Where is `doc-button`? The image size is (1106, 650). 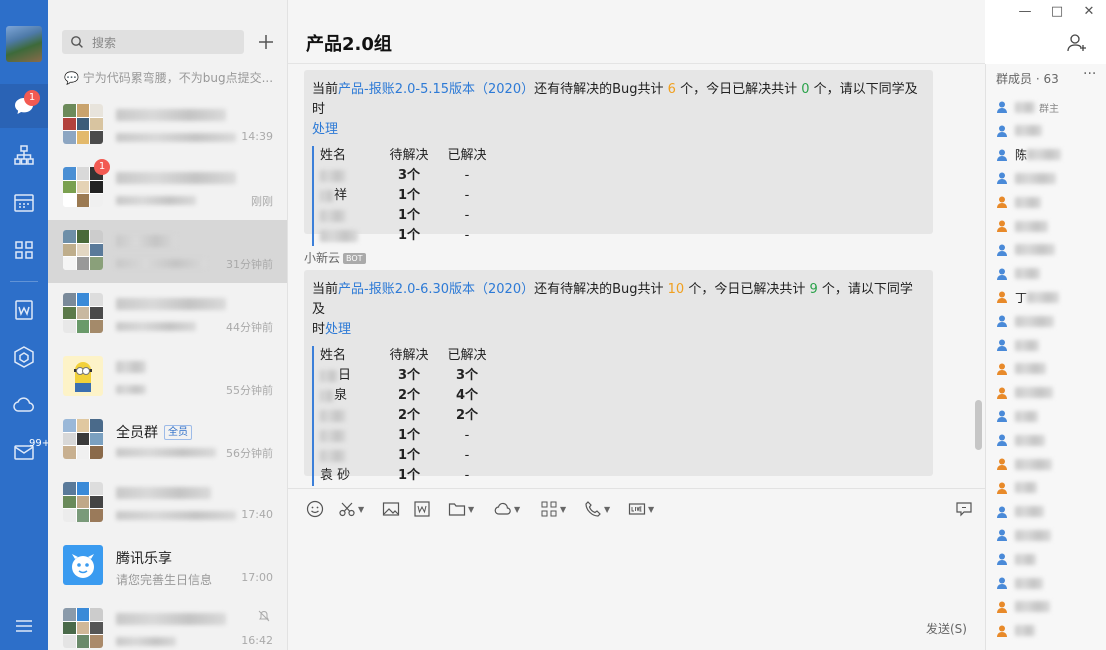
doc-button is located at coordinates (422, 509).